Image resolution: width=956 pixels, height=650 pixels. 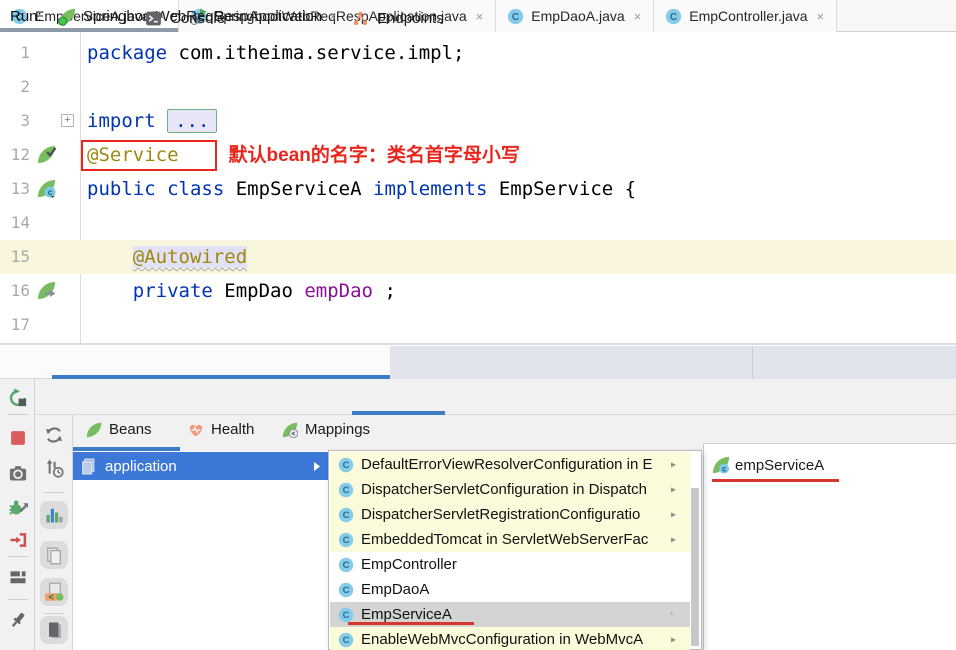 What do you see at coordinates (46, 290) in the screenshot?
I see `spring-bean-autowired-icon` at bounding box center [46, 290].